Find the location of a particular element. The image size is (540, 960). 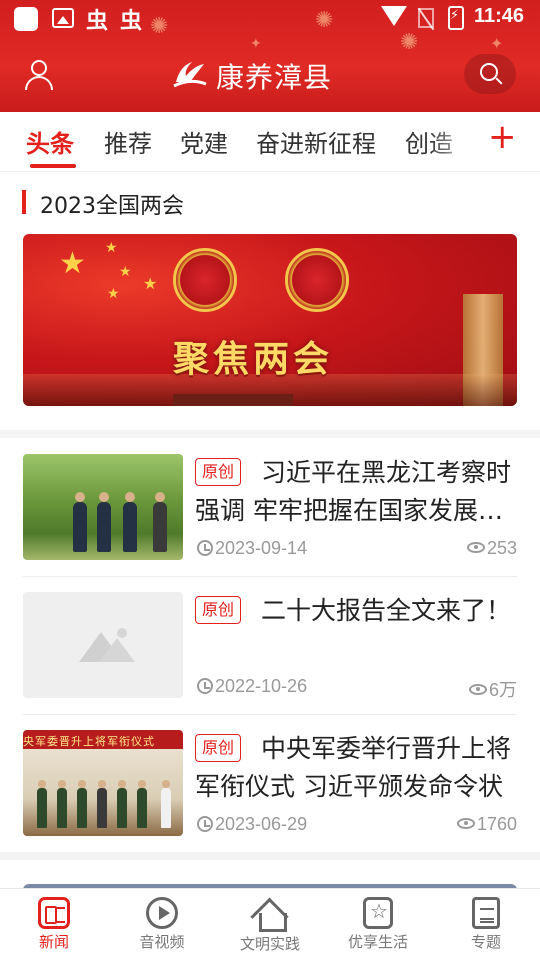

nav-label: 音视频 is located at coordinates (162, 942).